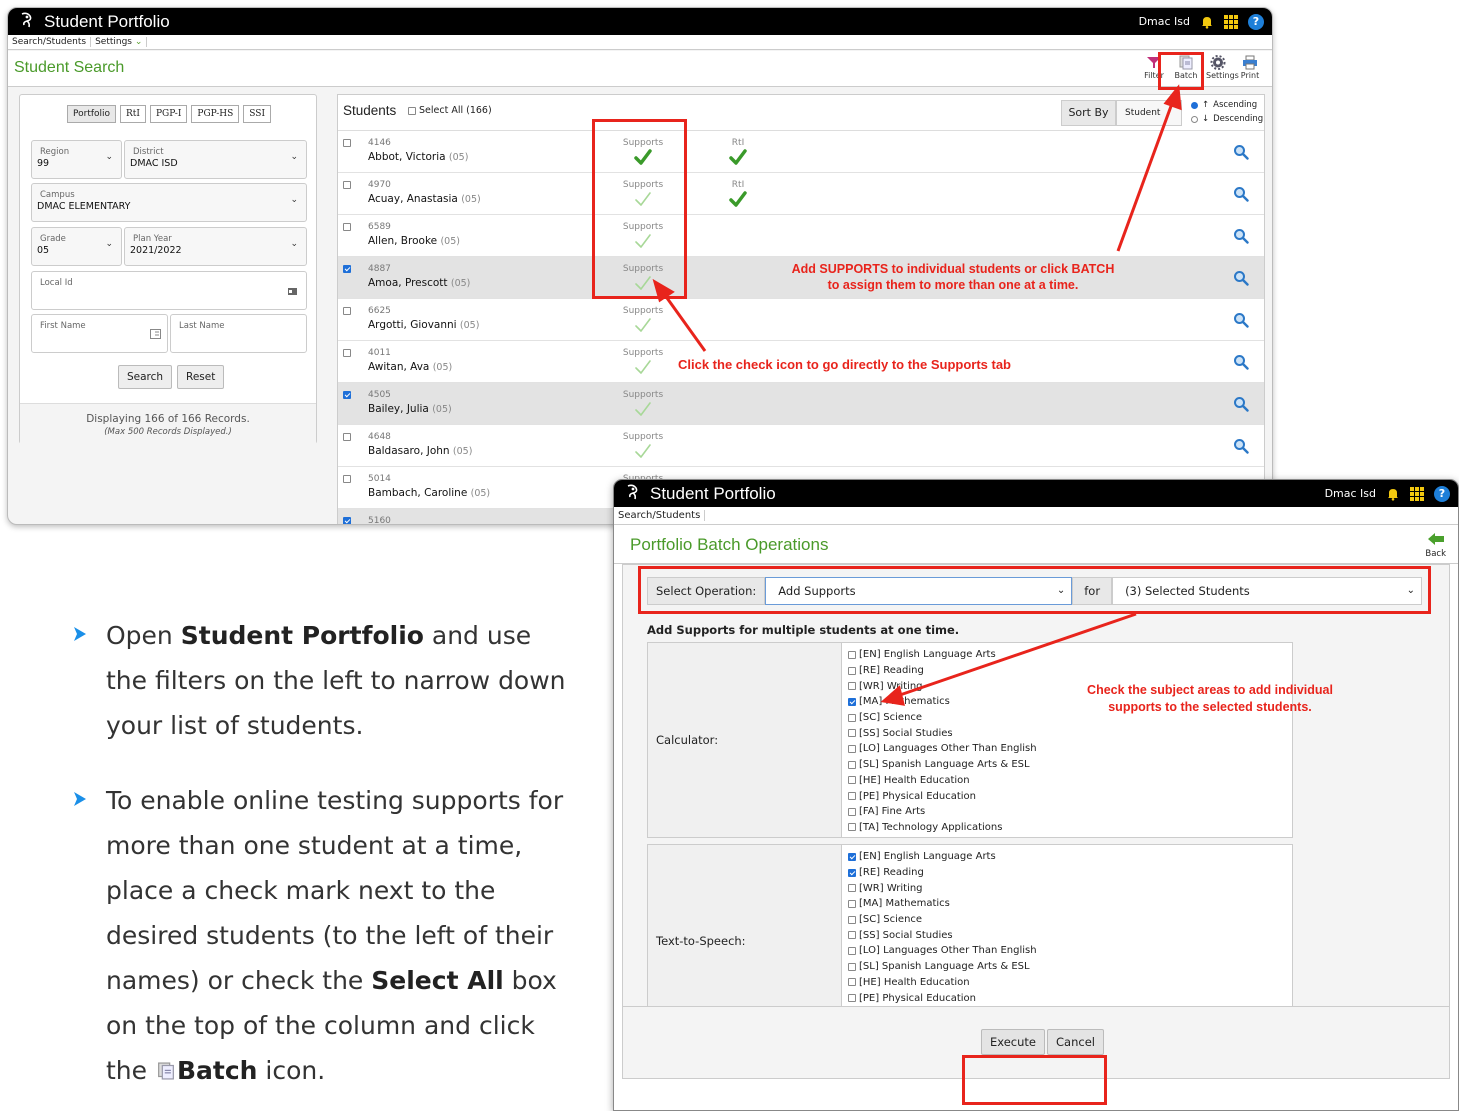  I want to click on bold-text: Select All, so click(437, 980).